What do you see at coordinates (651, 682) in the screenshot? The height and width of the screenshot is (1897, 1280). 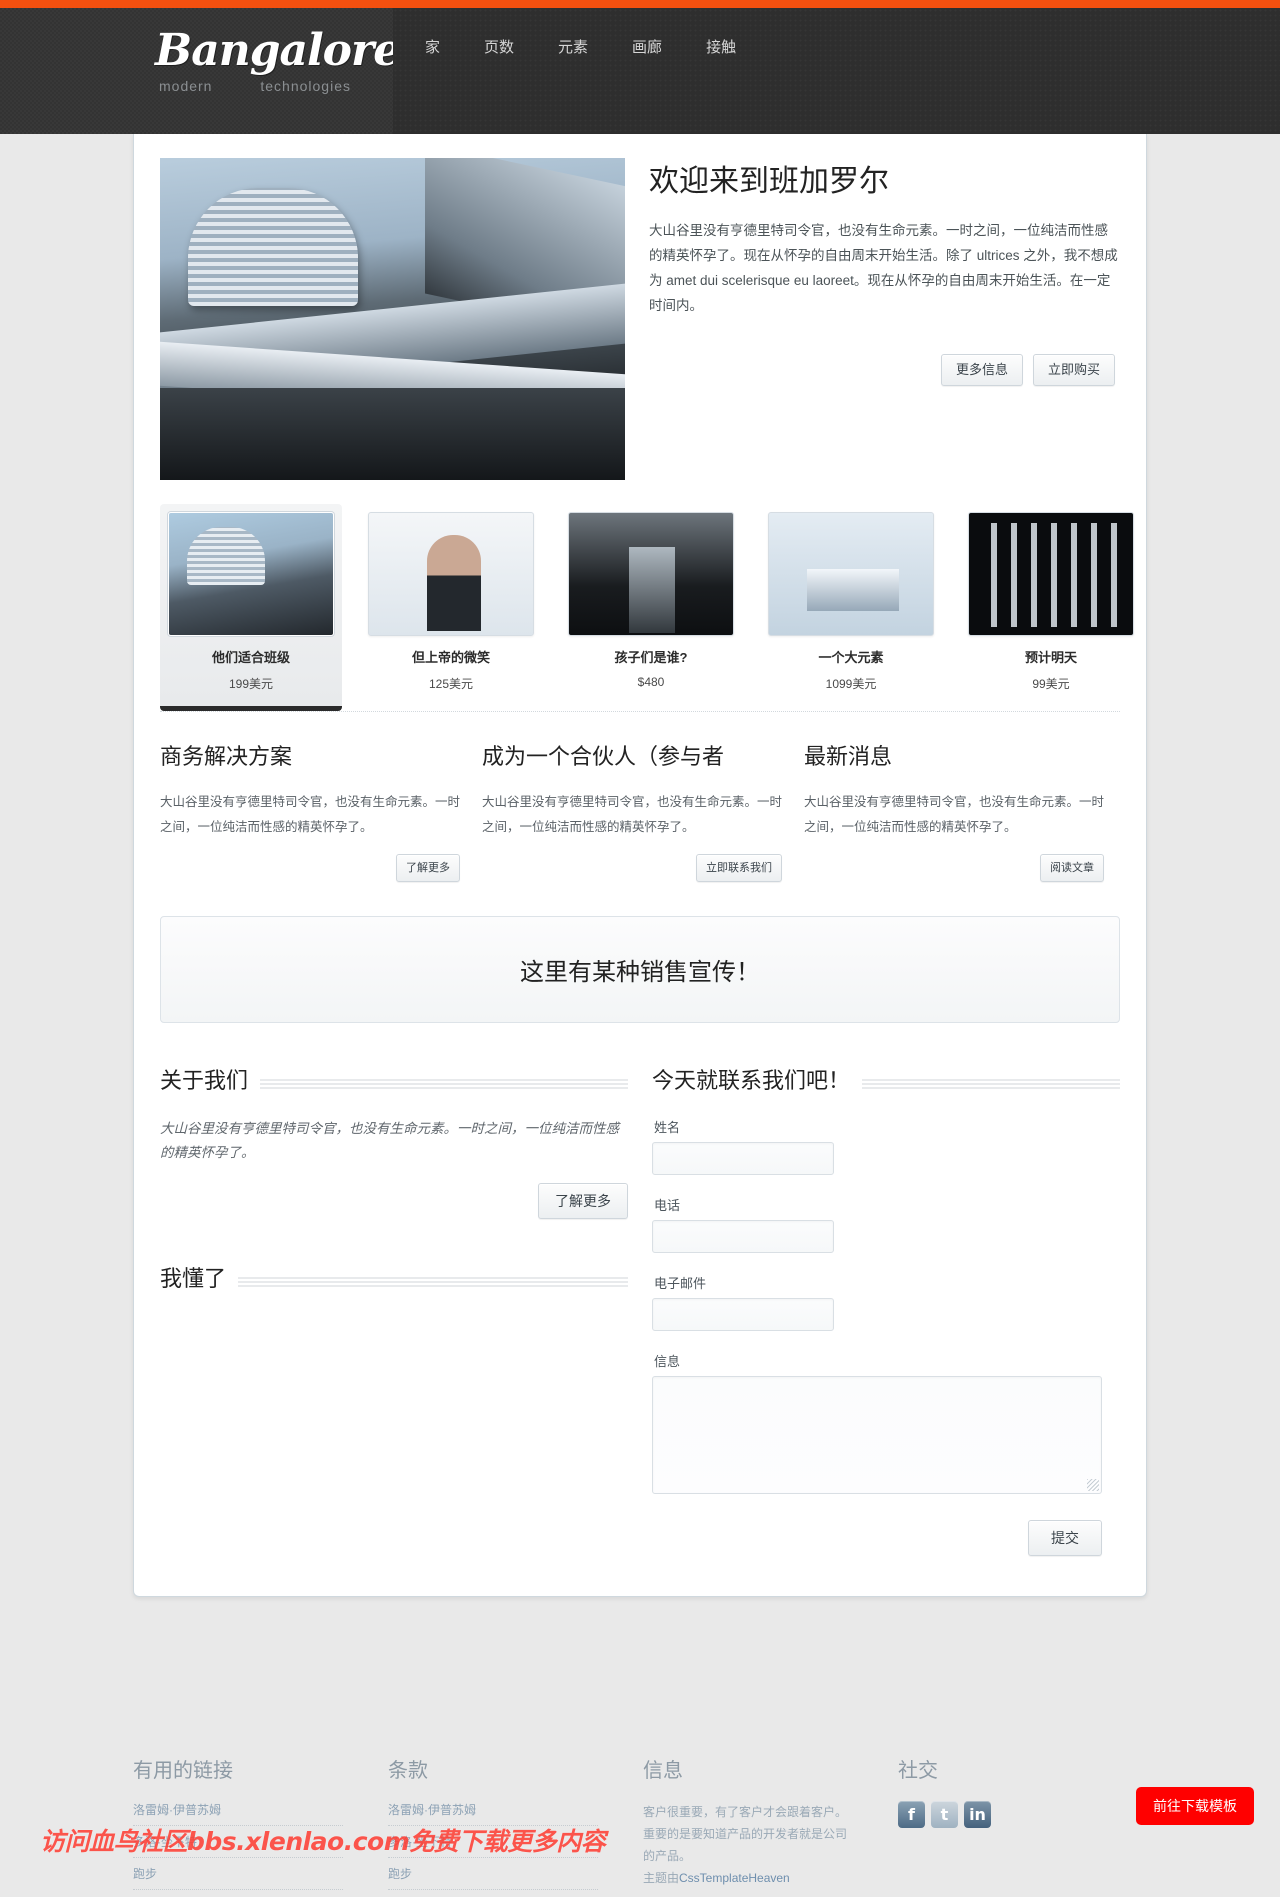 I see `product-price-3: $480` at bounding box center [651, 682].